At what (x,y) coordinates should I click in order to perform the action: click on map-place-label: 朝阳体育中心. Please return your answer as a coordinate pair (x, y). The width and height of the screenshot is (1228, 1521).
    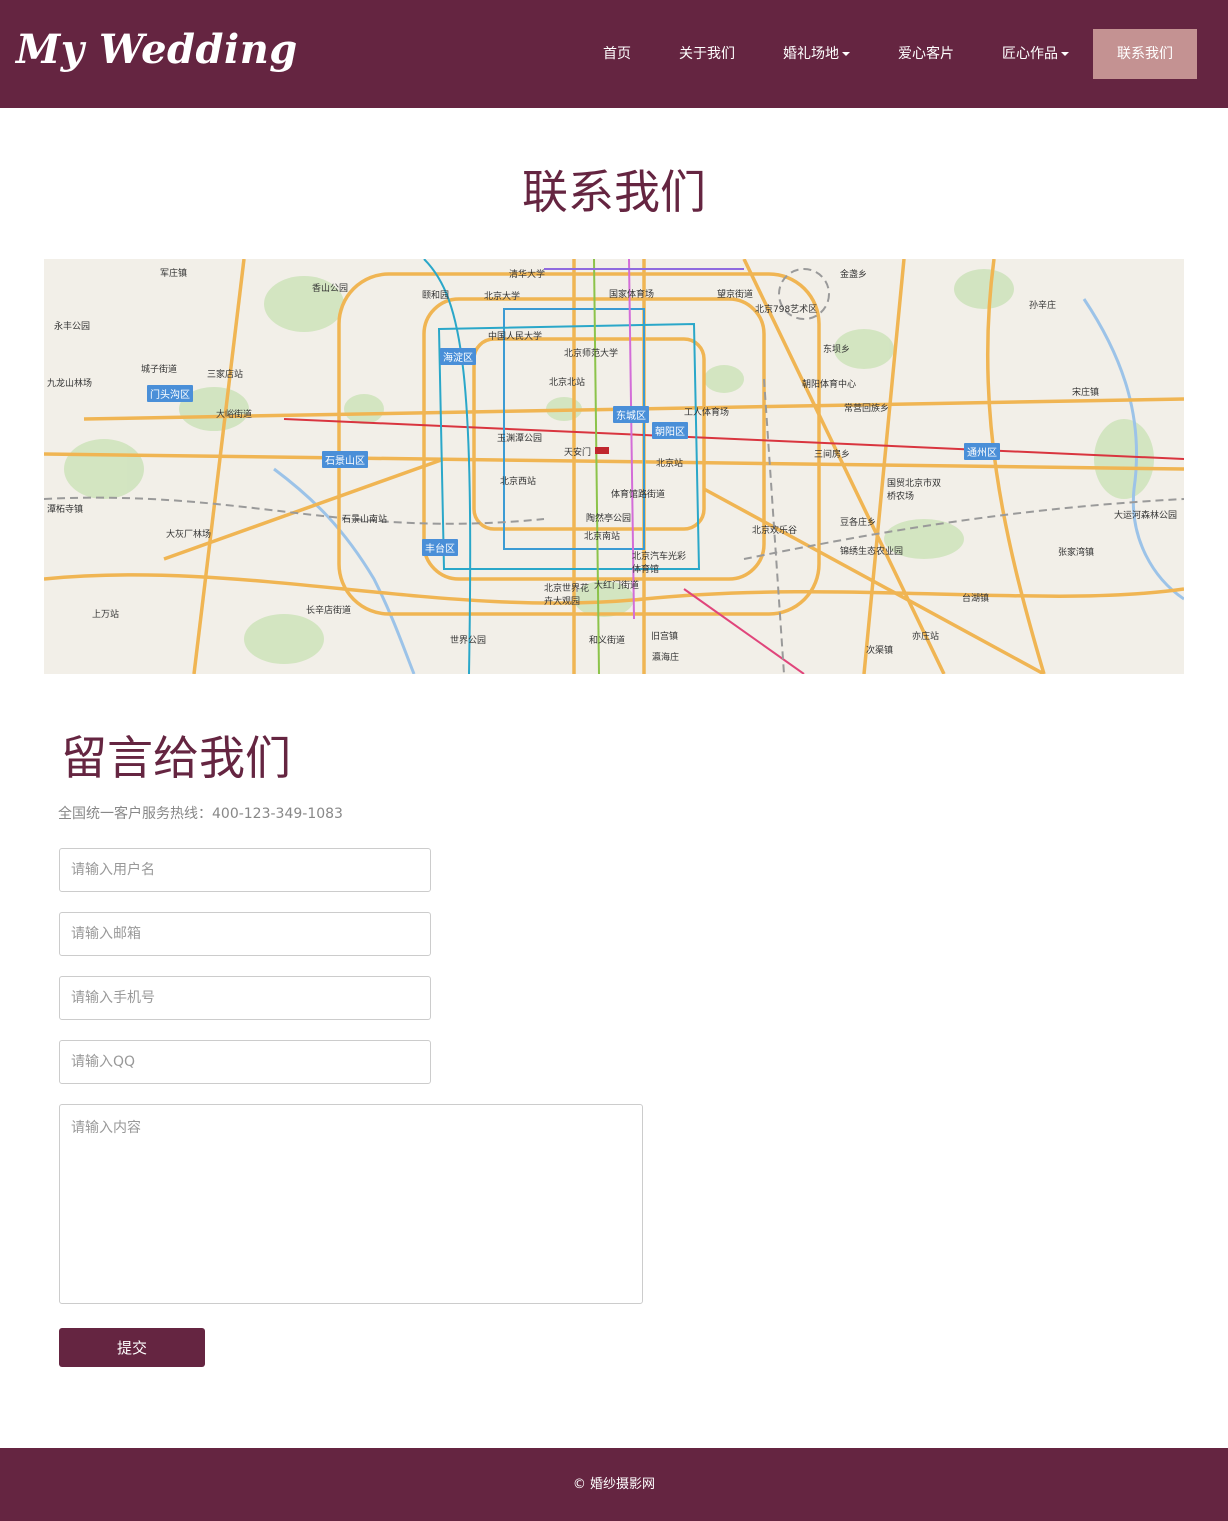
    Looking at the image, I should click on (829, 385).